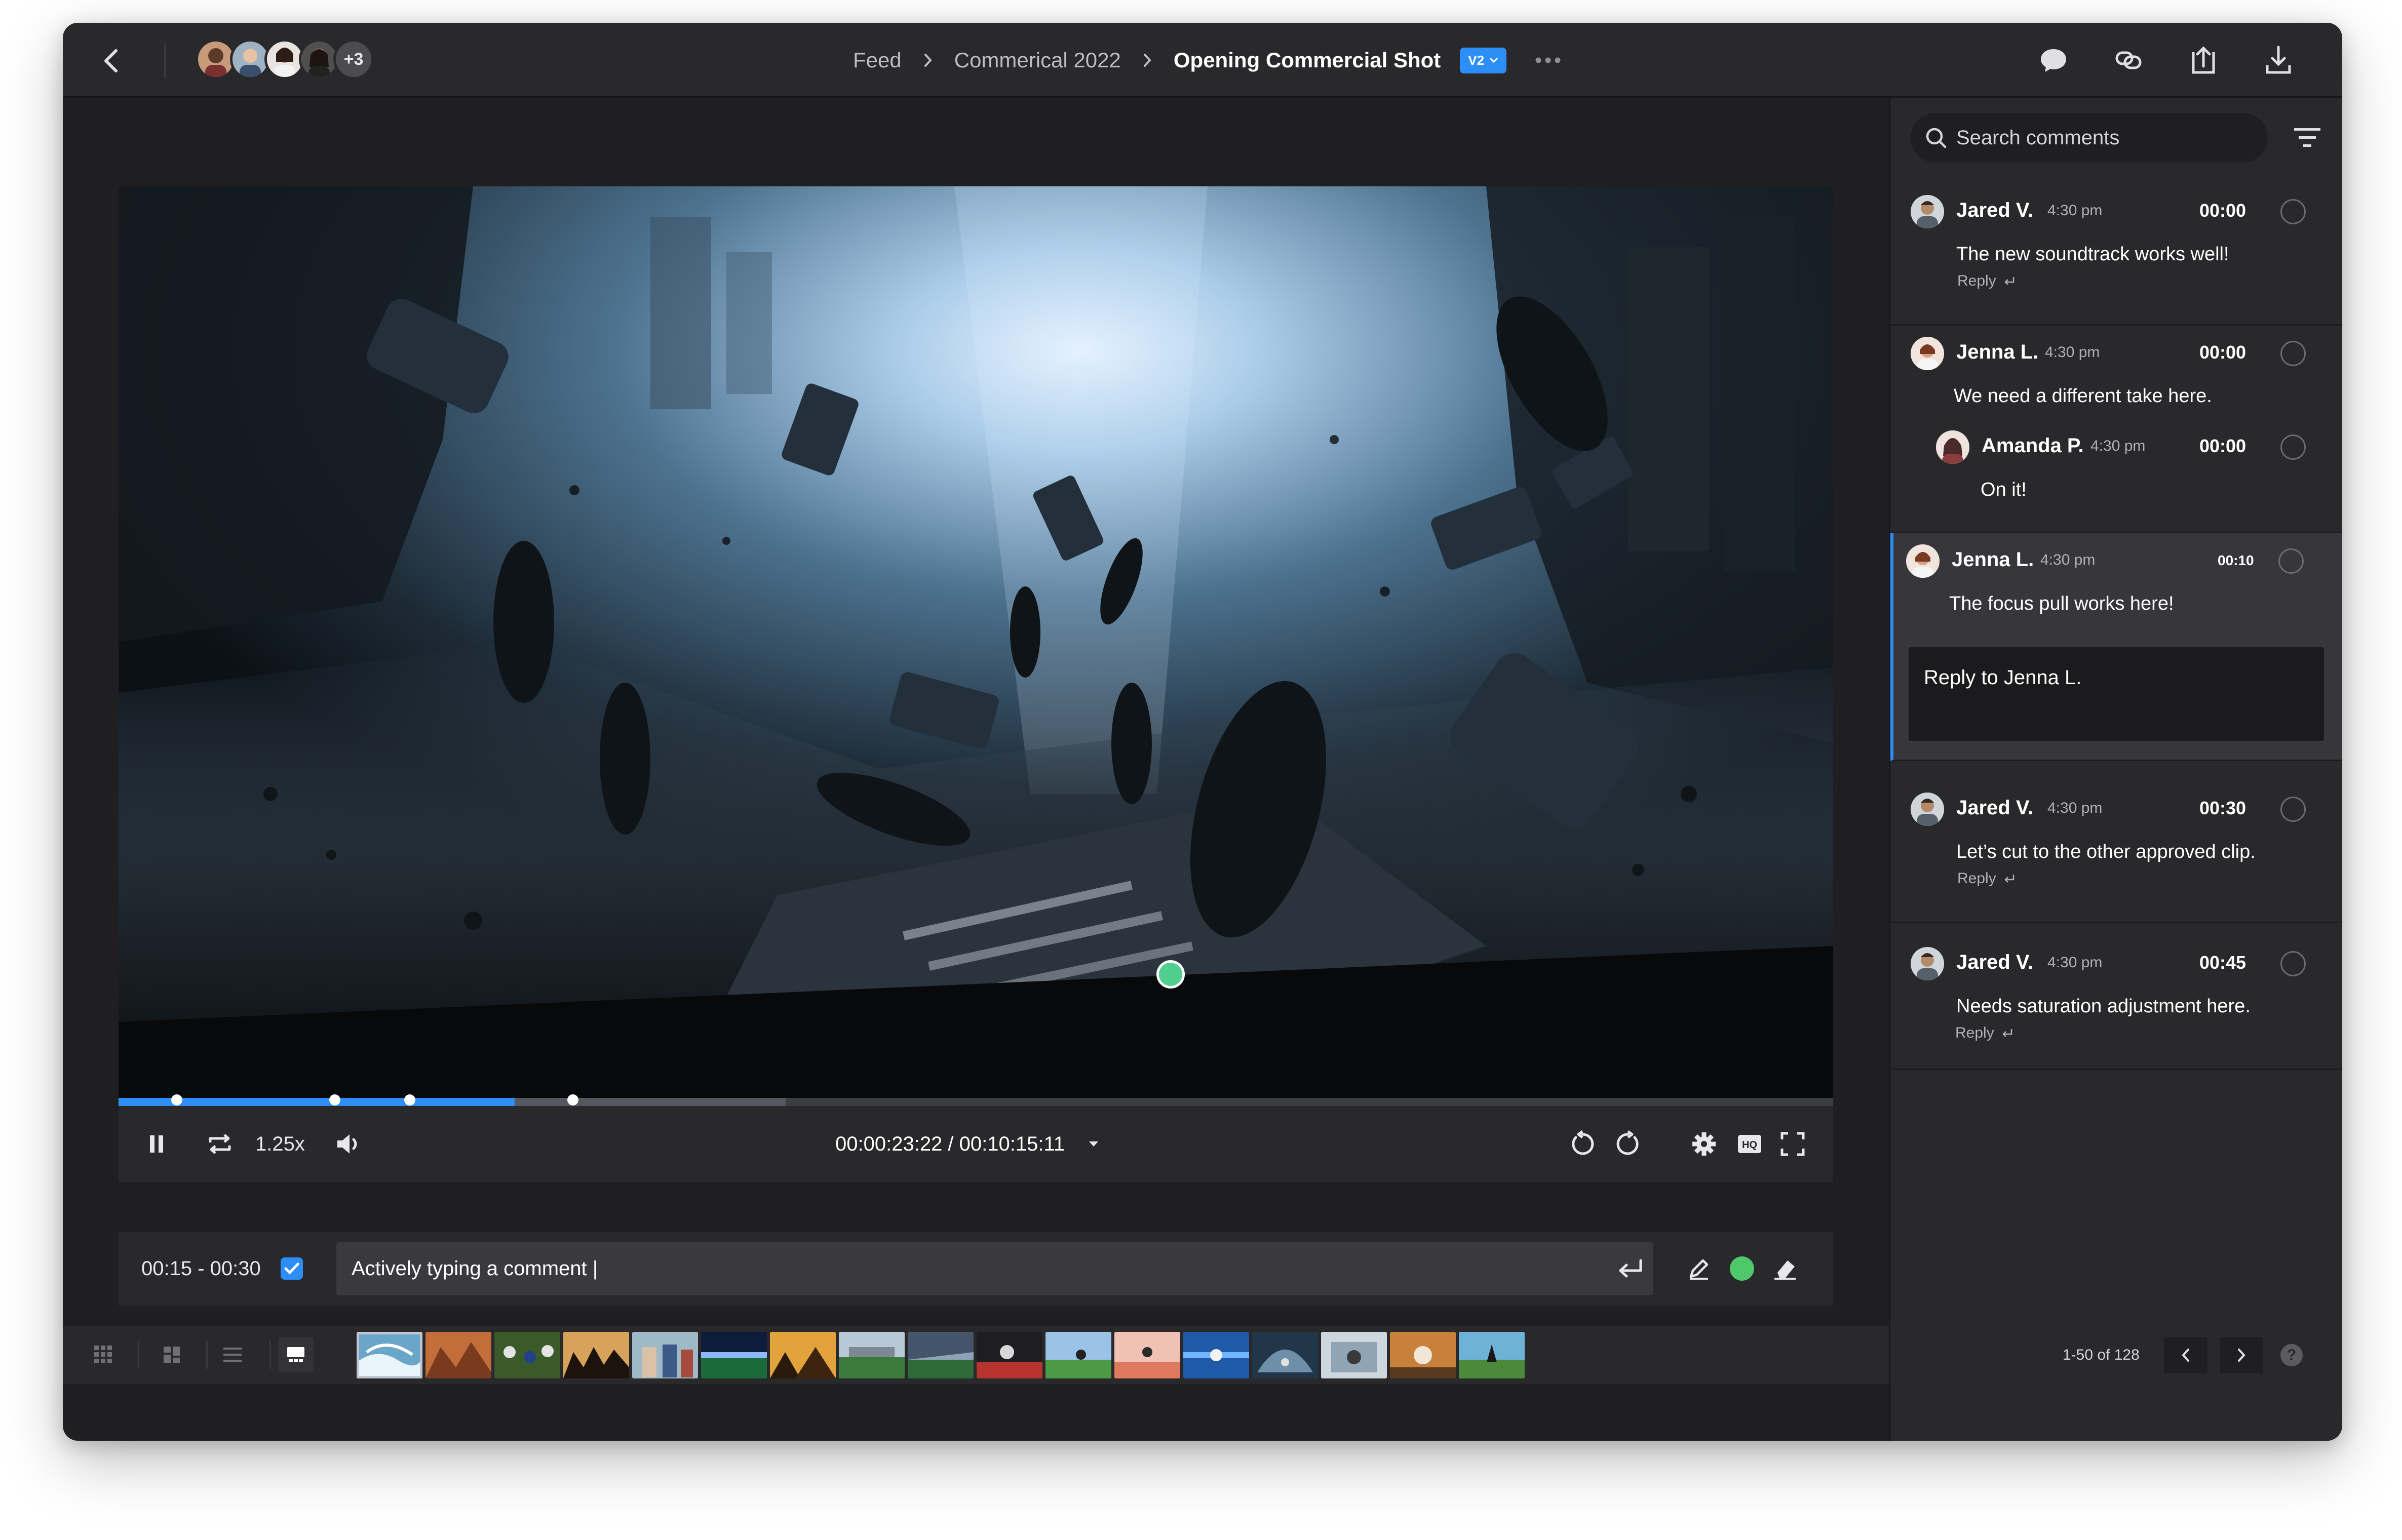 The width and height of the screenshot is (2402, 1540). I want to click on breadcrumb-project: Commerical 2022, so click(1037, 60).